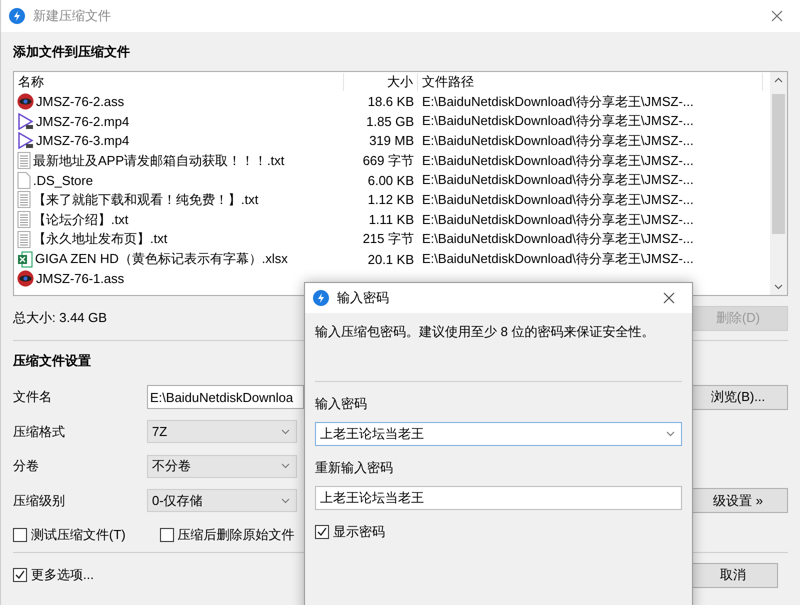 The image size is (800, 605). What do you see at coordinates (381, 81) in the screenshot?
I see `column-header: 大小` at bounding box center [381, 81].